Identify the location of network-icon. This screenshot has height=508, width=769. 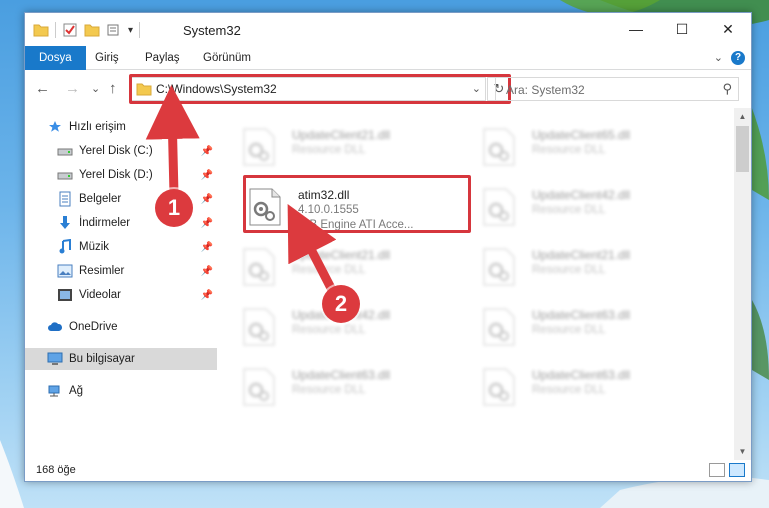
(55, 391).